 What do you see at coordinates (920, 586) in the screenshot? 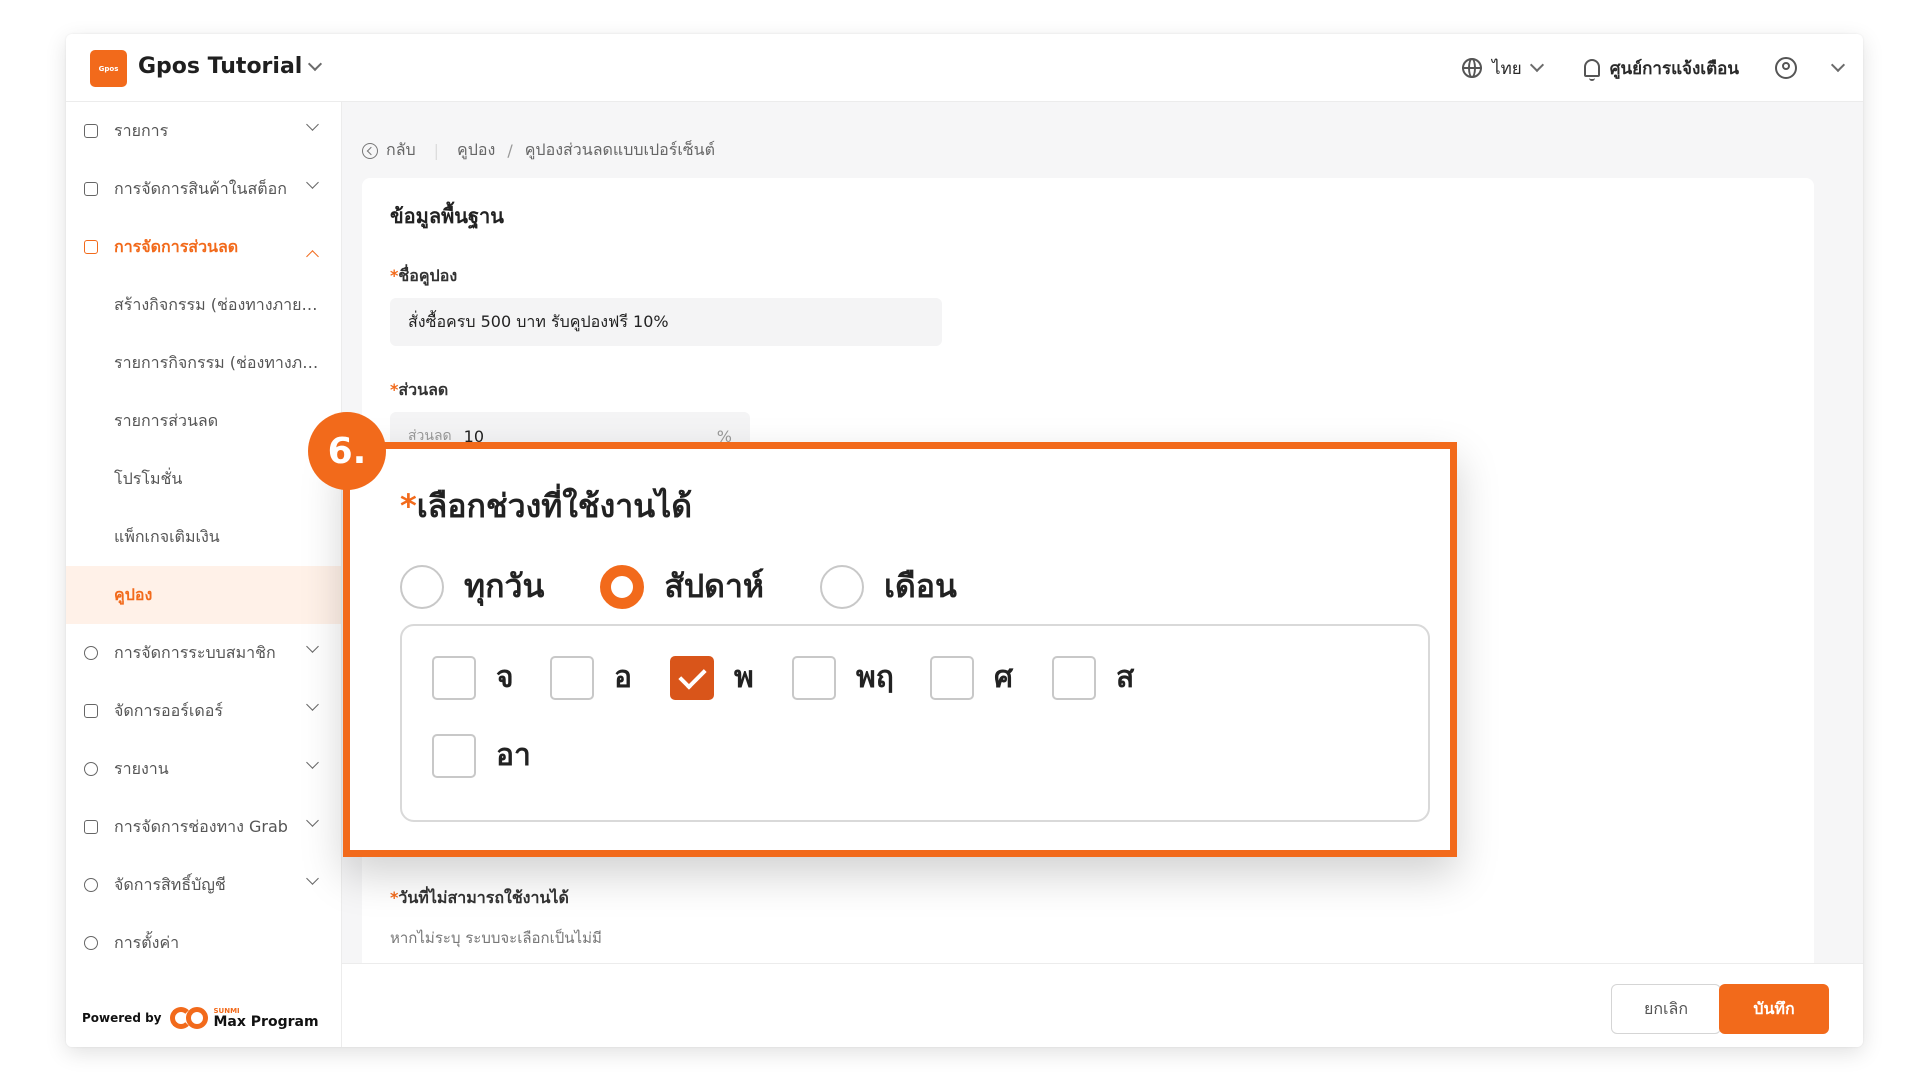
I see `radio-label: เดือน` at bounding box center [920, 586].